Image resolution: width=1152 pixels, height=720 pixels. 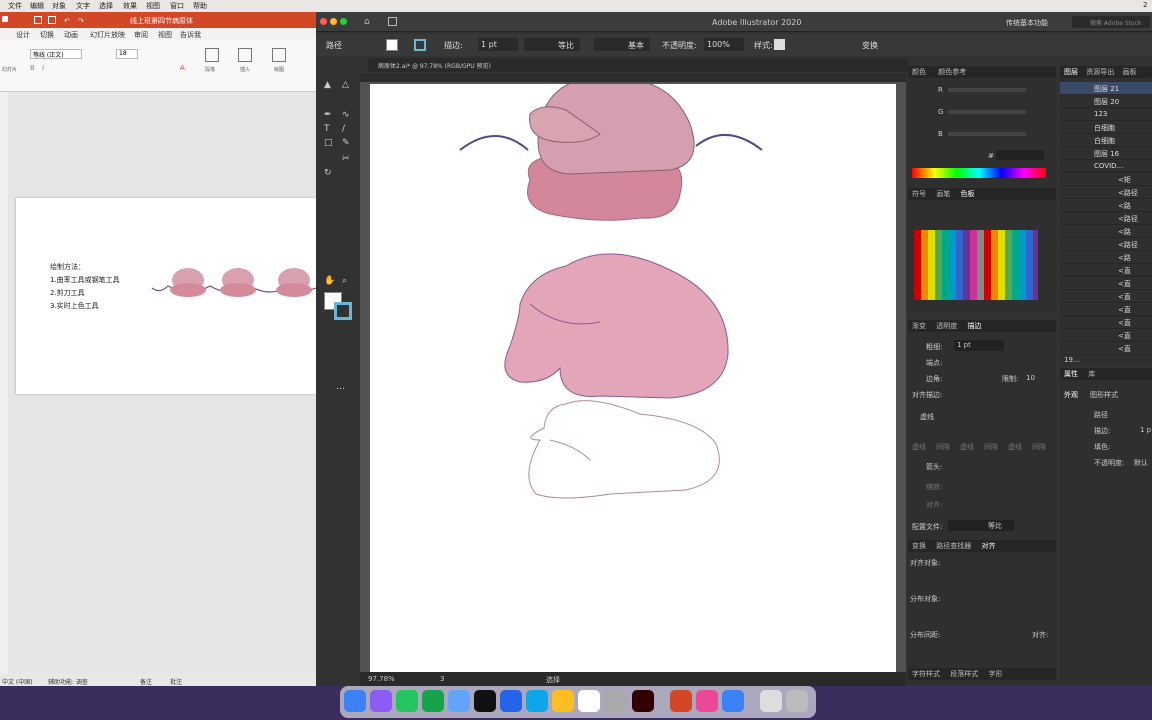 What do you see at coordinates (177, 6) in the screenshot?
I see `menu-window: 窗口` at bounding box center [177, 6].